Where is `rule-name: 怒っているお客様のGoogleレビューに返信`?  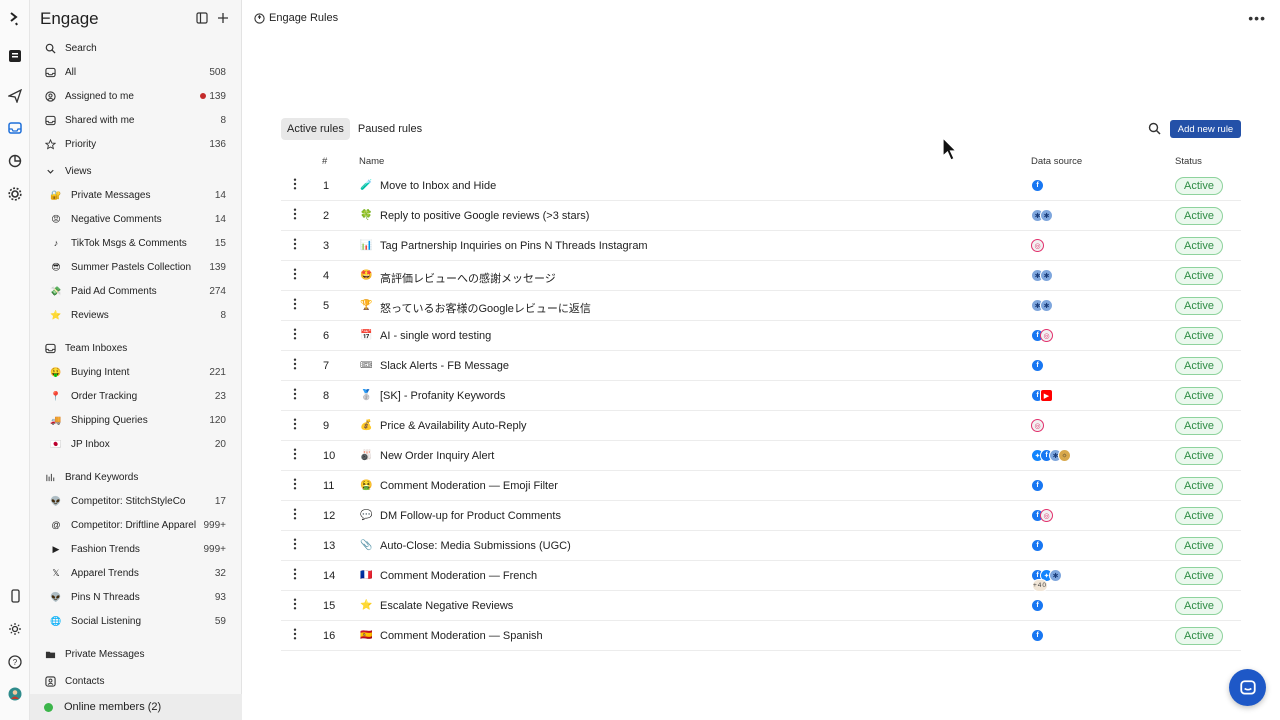 rule-name: 怒っているお客様のGoogleレビューに返信 is located at coordinates (485, 308).